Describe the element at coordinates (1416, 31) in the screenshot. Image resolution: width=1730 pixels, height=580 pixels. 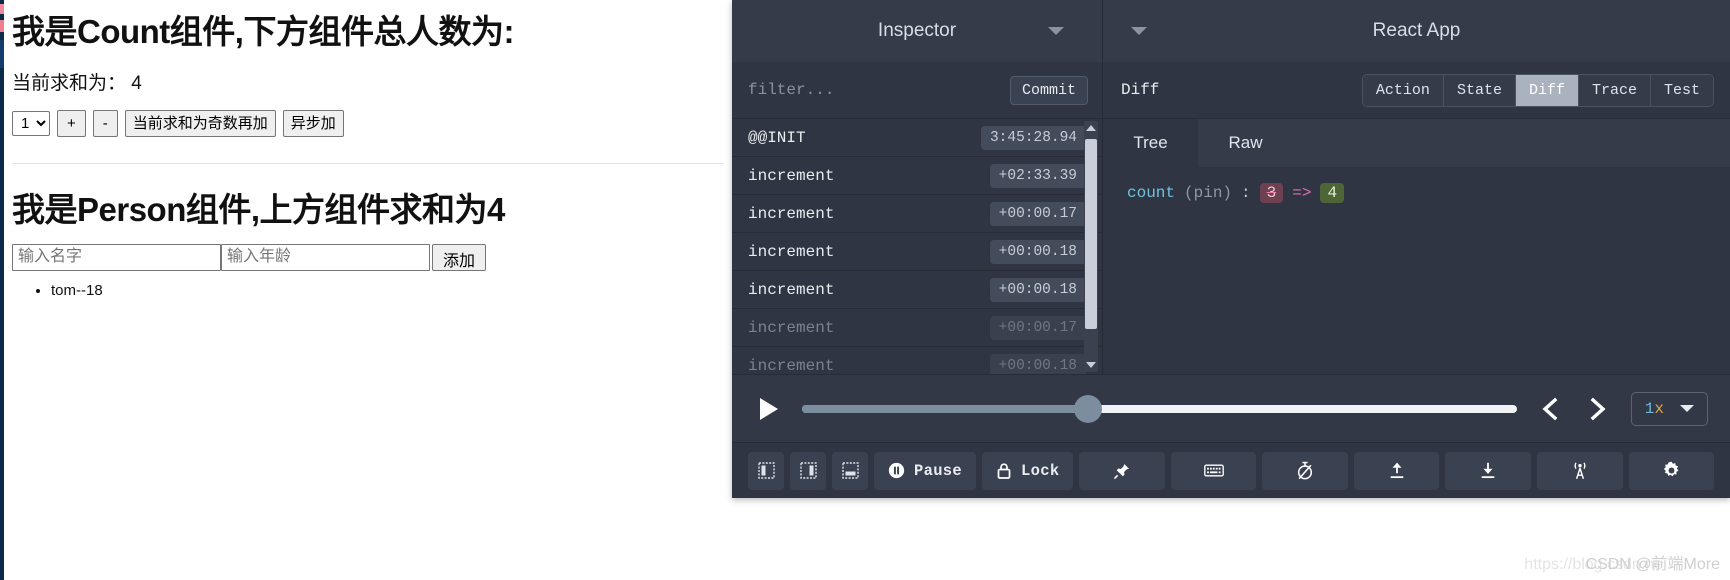
I see `app-title-bar: React App` at that location.